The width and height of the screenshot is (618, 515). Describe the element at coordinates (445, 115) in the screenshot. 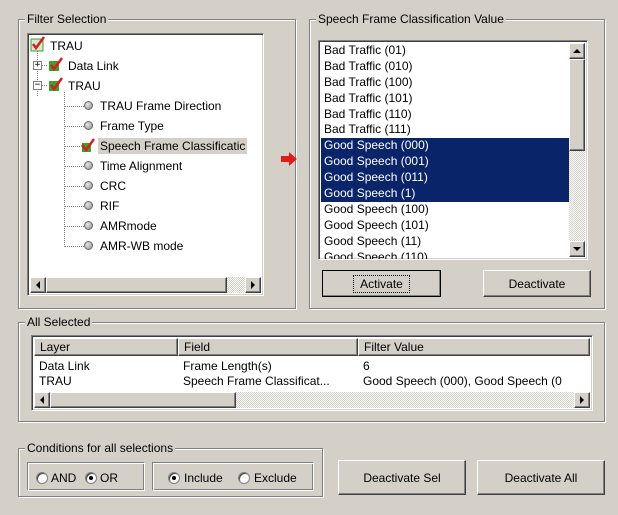

I see `list-item: Bad Traffic (110)` at that location.